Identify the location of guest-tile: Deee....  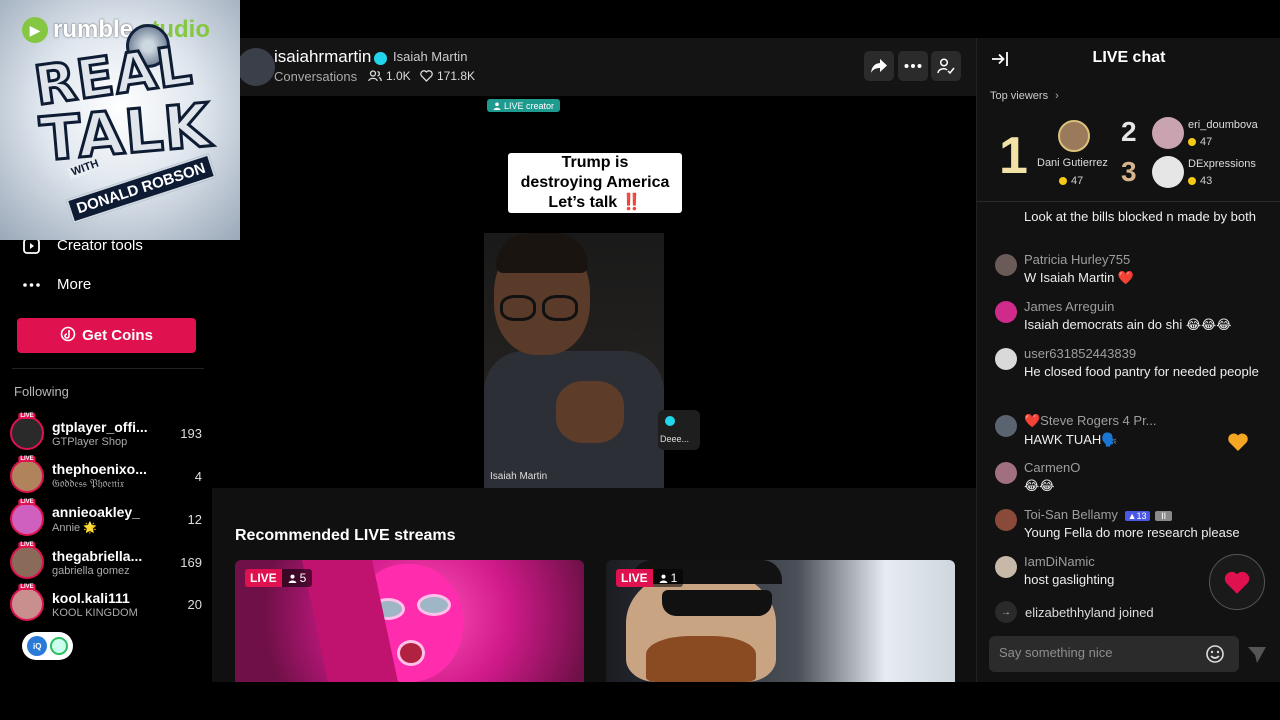
(679, 430).